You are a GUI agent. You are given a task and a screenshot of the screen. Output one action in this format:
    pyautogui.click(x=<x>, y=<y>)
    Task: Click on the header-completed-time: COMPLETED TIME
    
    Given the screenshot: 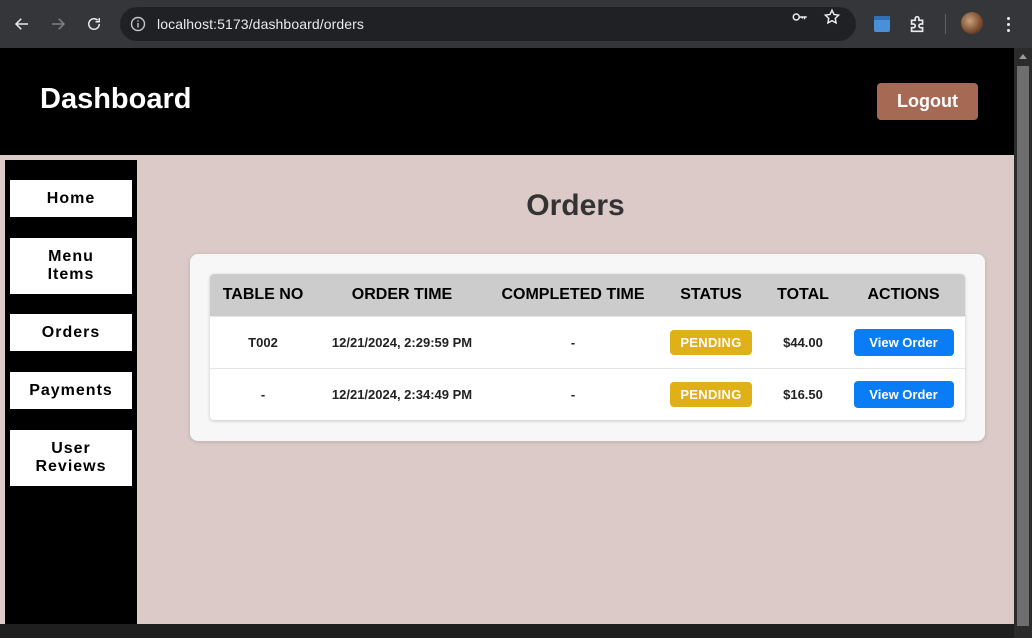 What is the action you would take?
    pyautogui.click(x=573, y=294)
    